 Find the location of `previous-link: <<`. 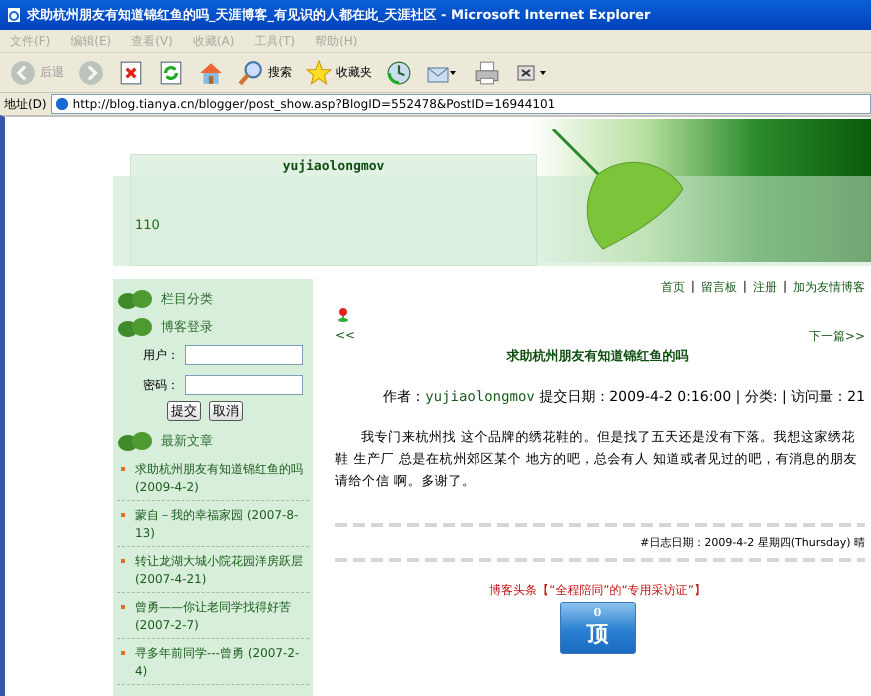

previous-link: << is located at coordinates (345, 336).